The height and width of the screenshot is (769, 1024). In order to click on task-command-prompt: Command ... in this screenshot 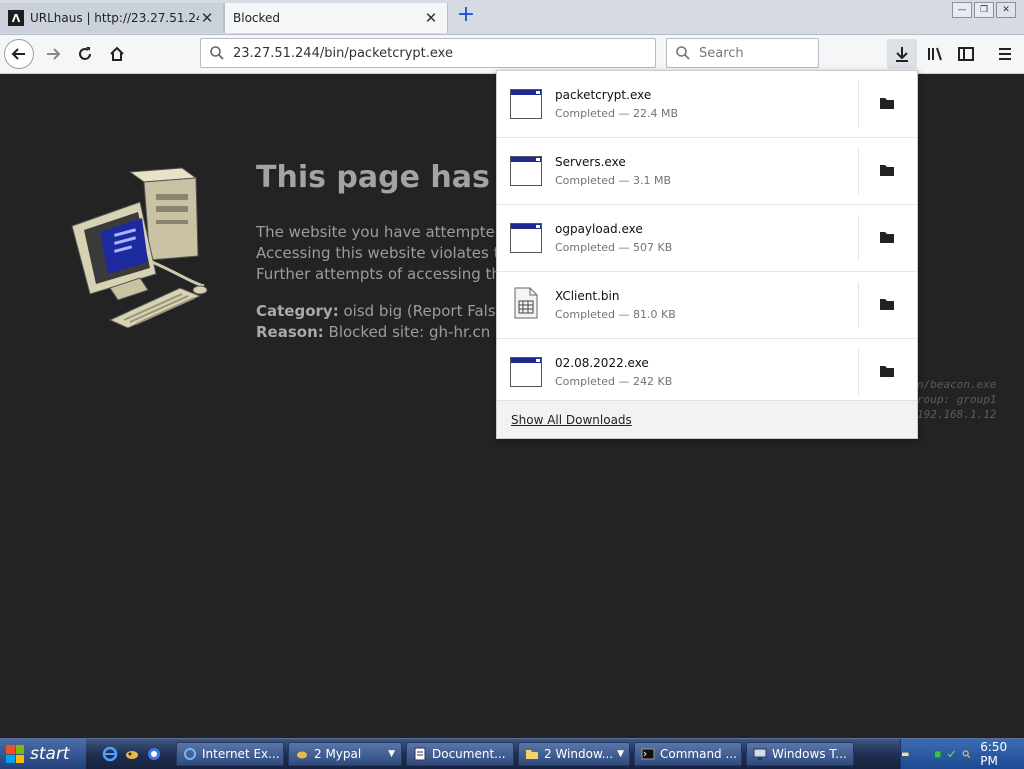, I will do `click(688, 754)`.